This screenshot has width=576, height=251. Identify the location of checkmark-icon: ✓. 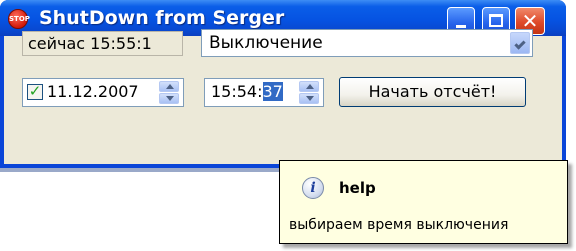
(35, 91).